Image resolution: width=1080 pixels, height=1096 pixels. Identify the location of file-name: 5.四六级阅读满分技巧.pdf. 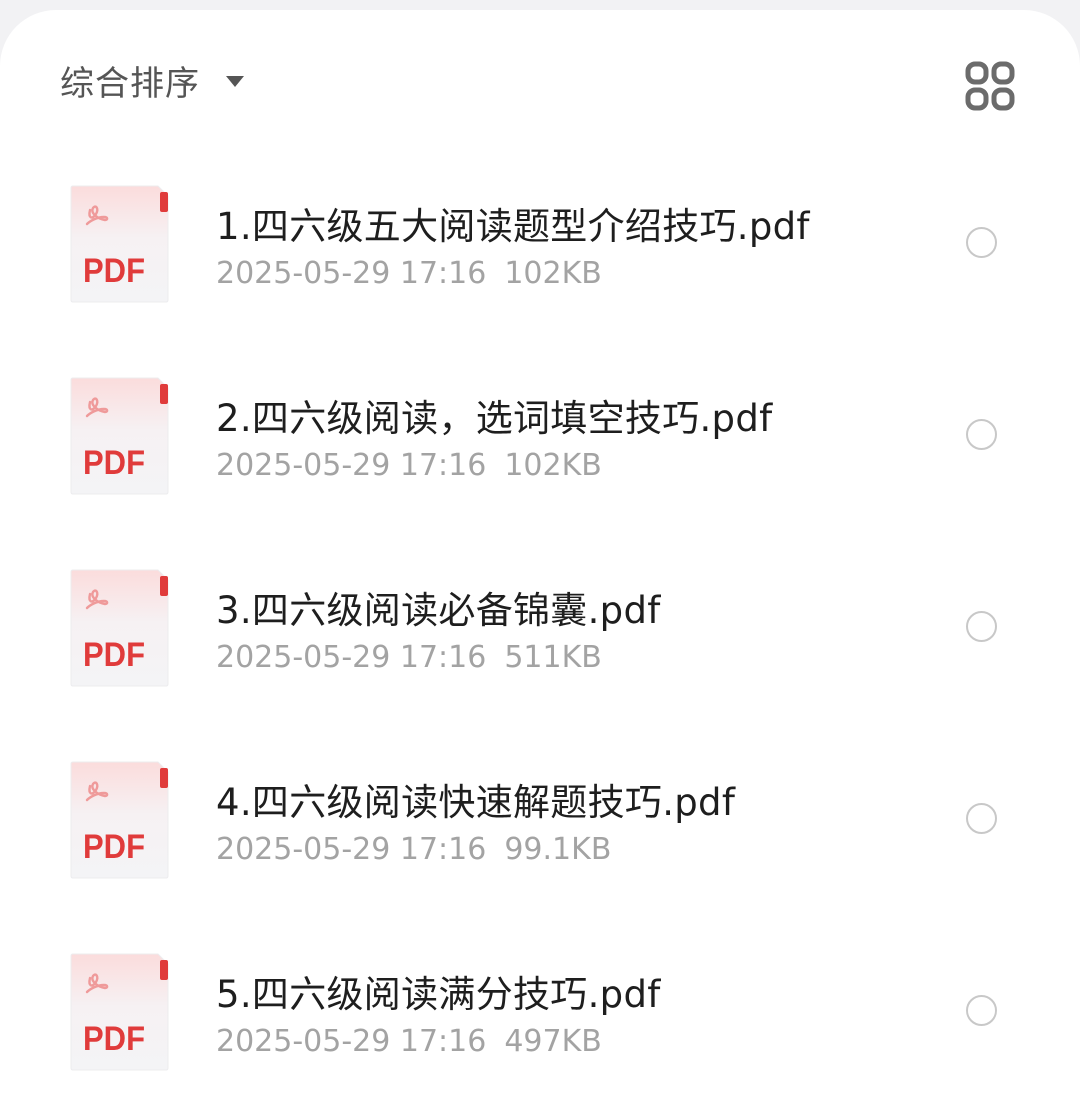
(438, 994).